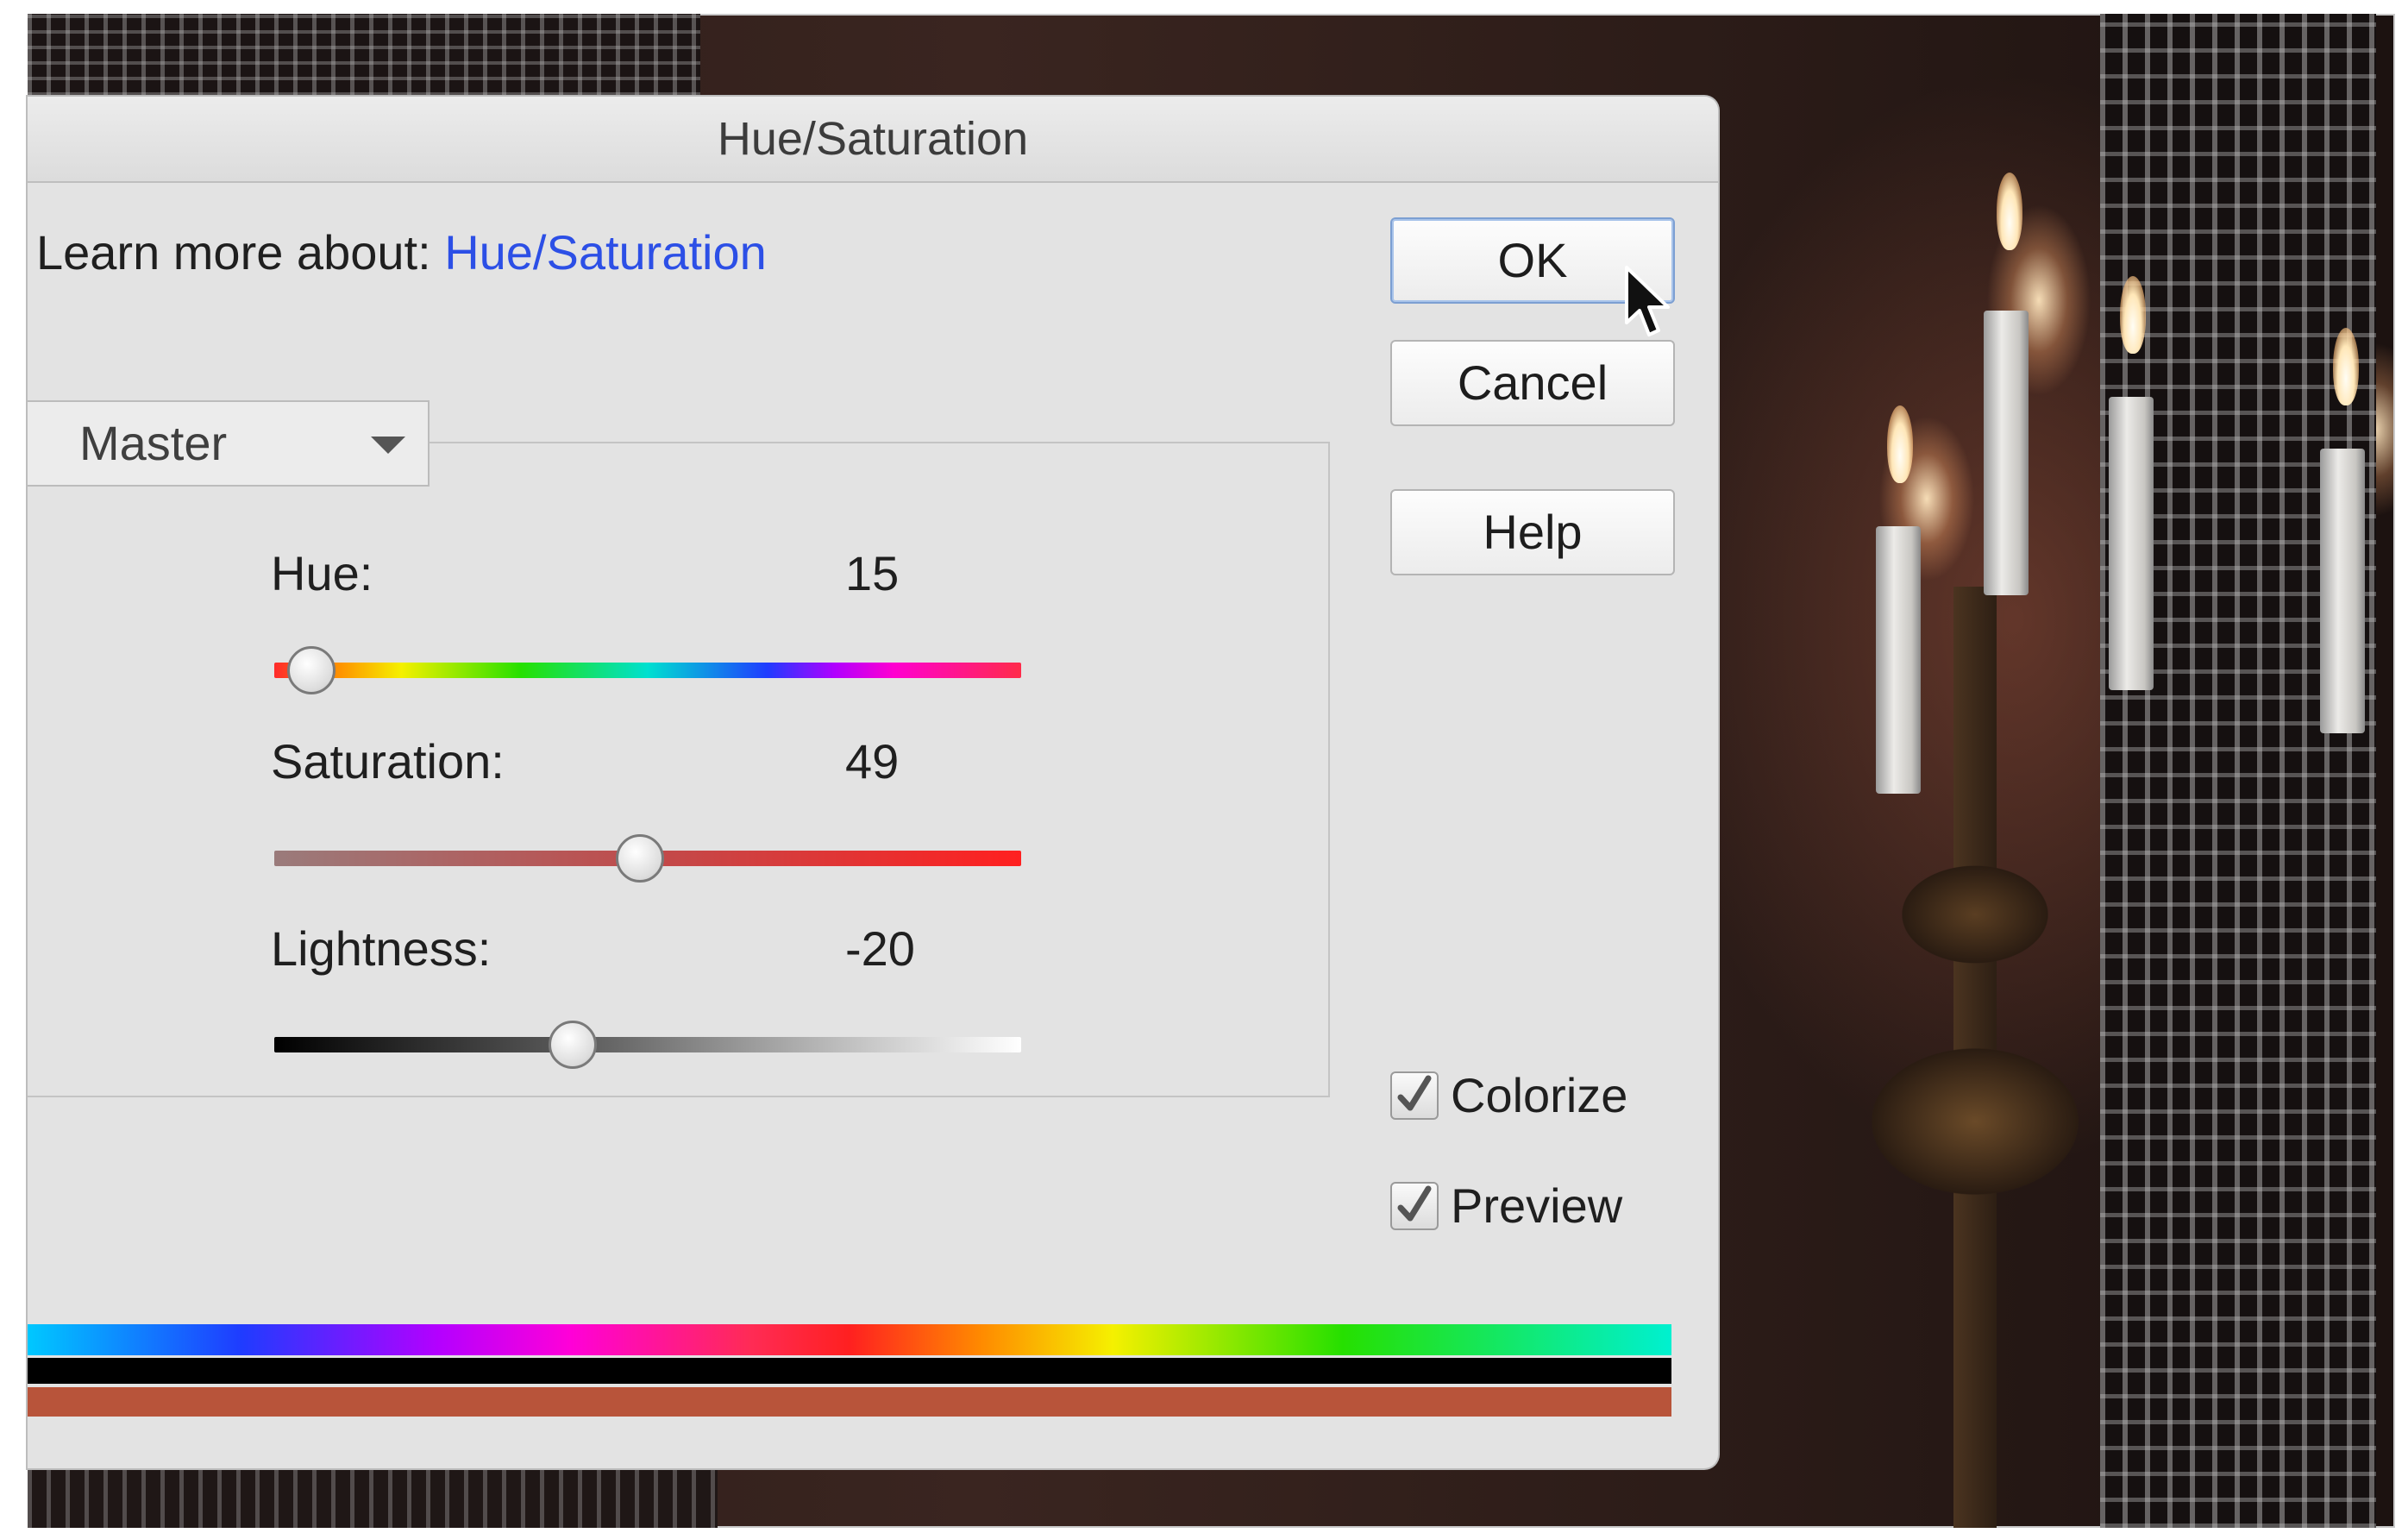 Image resolution: width=2408 pixels, height=1533 pixels. Describe the element at coordinates (381, 948) in the screenshot. I see `lightness-label: Lightness:` at that location.